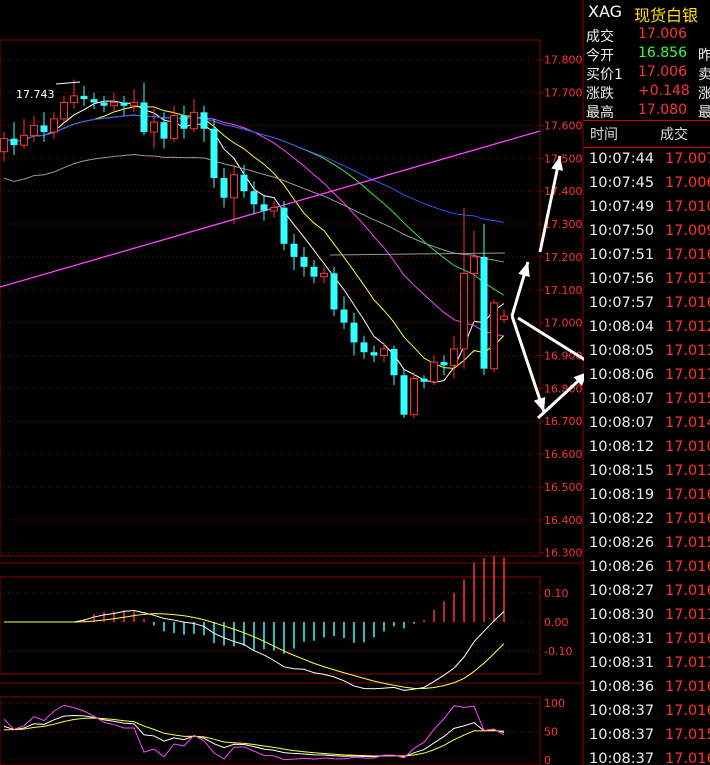  Describe the element at coordinates (622, 255) in the screenshot. I see `tick-time: 10:07:51` at that location.